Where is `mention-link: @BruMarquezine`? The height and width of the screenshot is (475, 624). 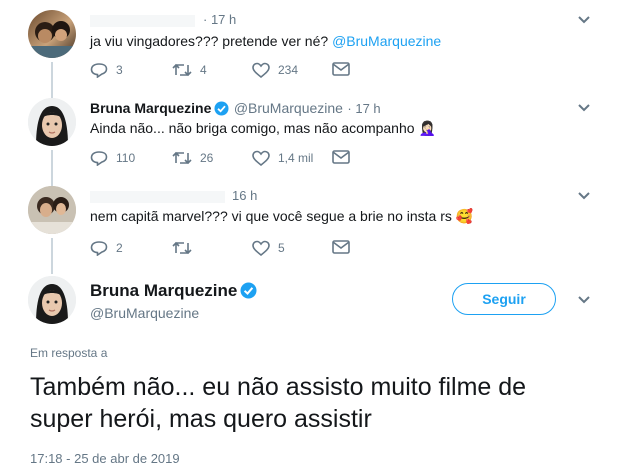
mention-link: @BruMarquezine is located at coordinates (386, 41).